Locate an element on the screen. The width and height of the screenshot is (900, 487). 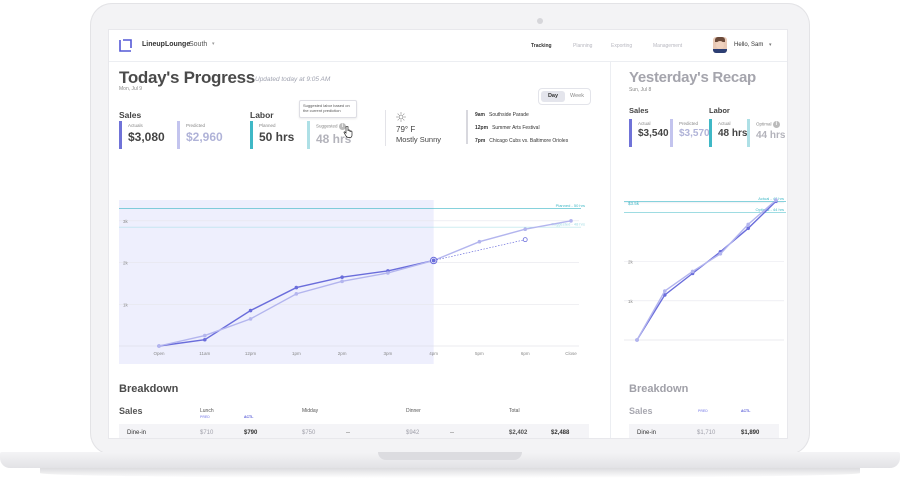
recap-pred: $1,710 is located at coordinates (706, 433).